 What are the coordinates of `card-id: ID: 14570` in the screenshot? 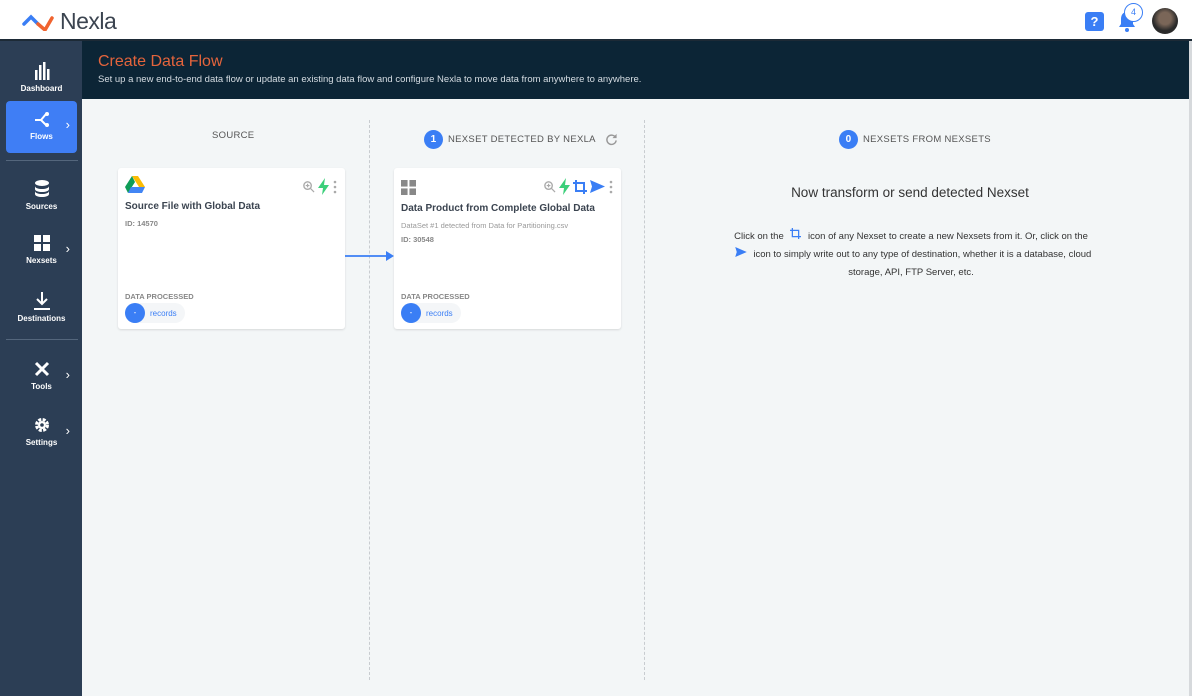 It's located at (141, 223).